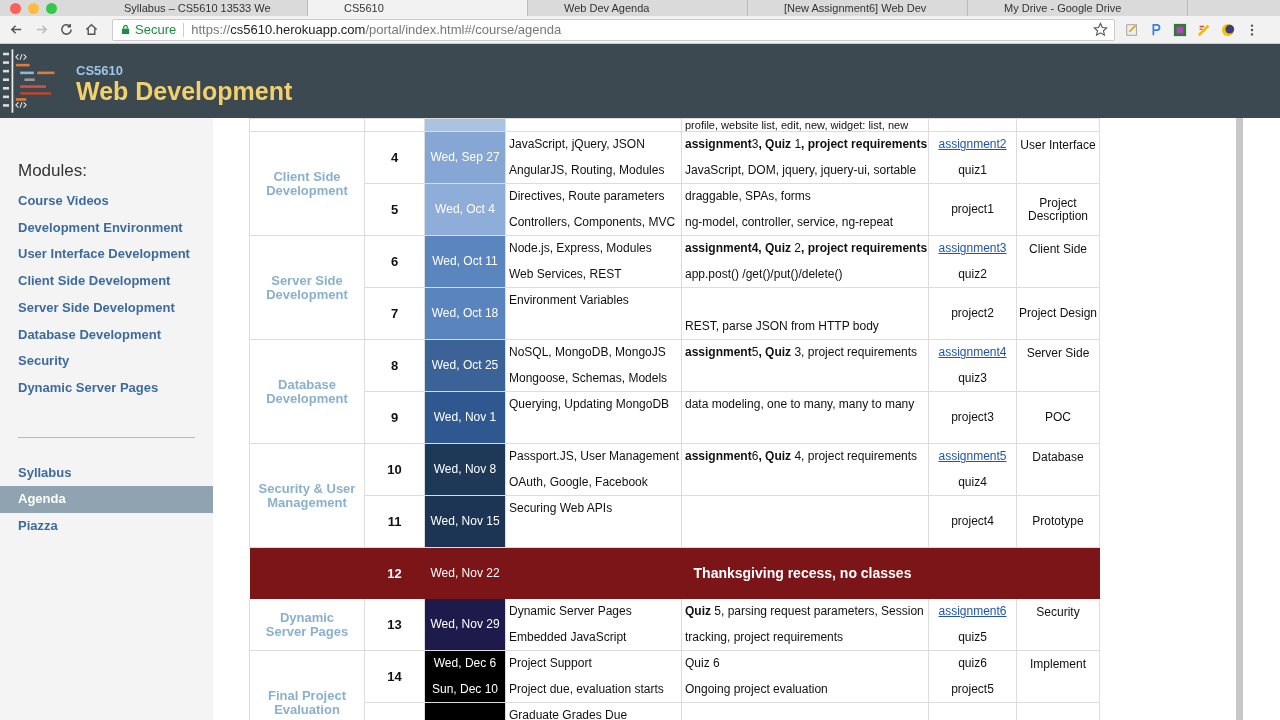 The height and width of the screenshot is (720, 1280). Describe the element at coordinates (592, 221) in the screenshot. I see `topic-text: Controllers, Components, MVC` at that location.